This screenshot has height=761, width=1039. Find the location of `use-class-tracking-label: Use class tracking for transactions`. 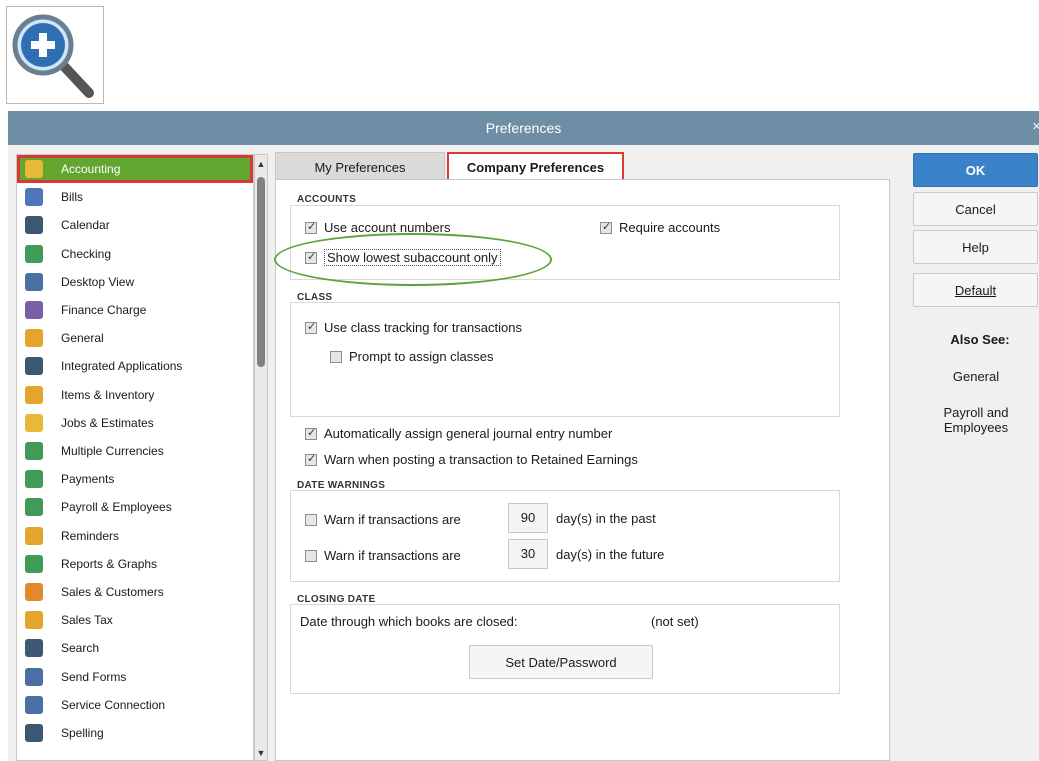

use-class-tracking-label: Use class tracking for transactions is located at coordinates (423, 327).